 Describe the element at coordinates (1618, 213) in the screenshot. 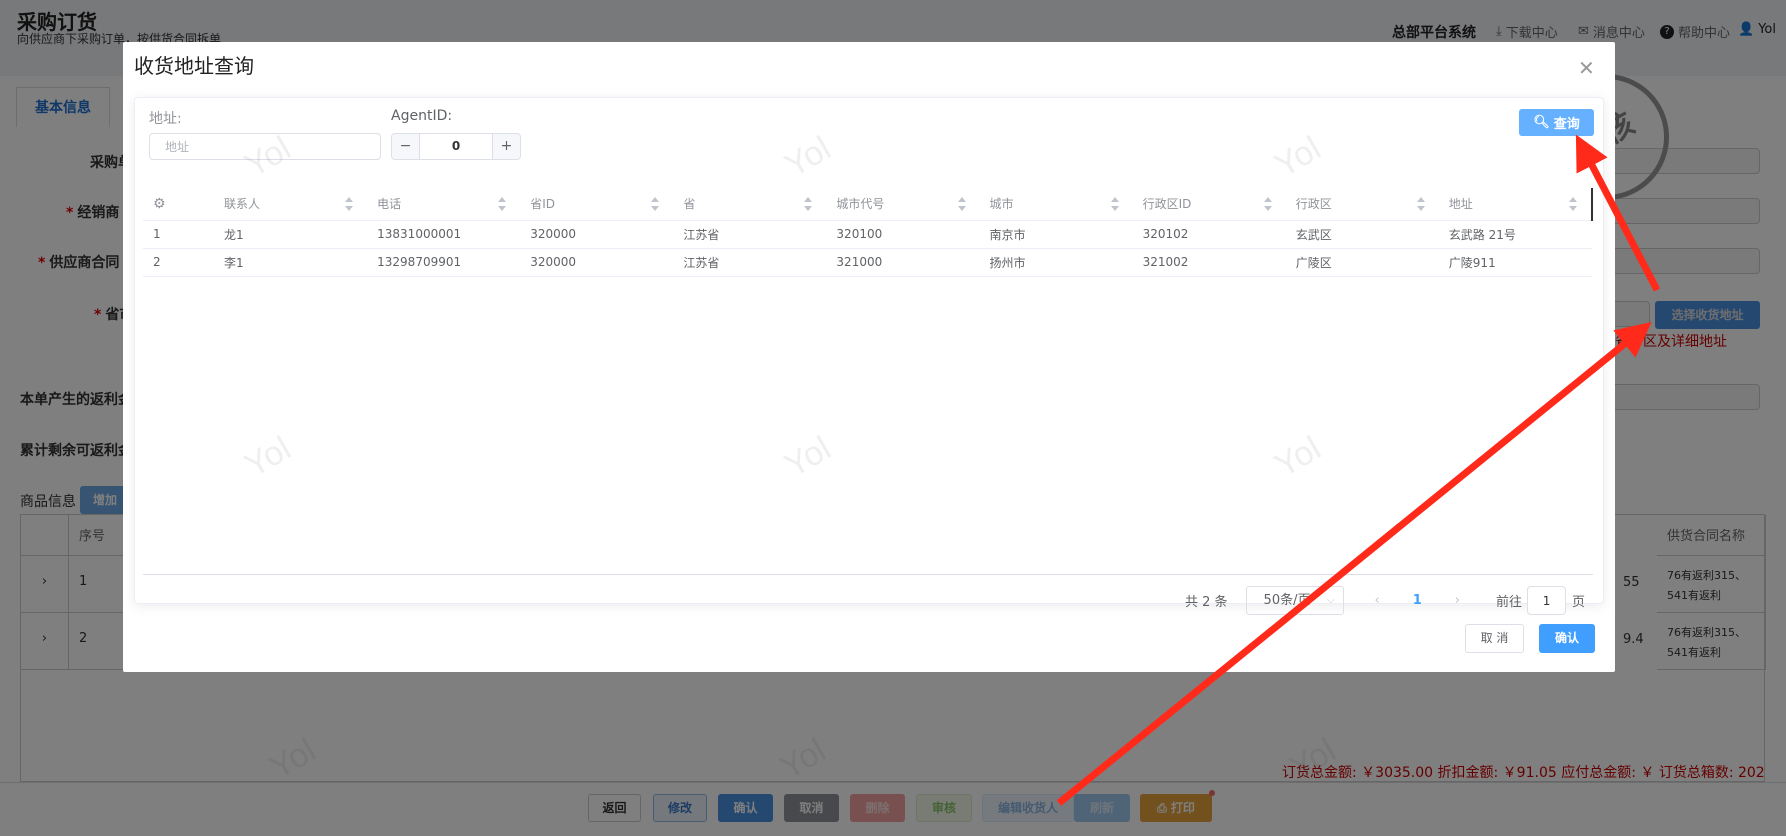

I see `arrow-to-query-button` at that location.